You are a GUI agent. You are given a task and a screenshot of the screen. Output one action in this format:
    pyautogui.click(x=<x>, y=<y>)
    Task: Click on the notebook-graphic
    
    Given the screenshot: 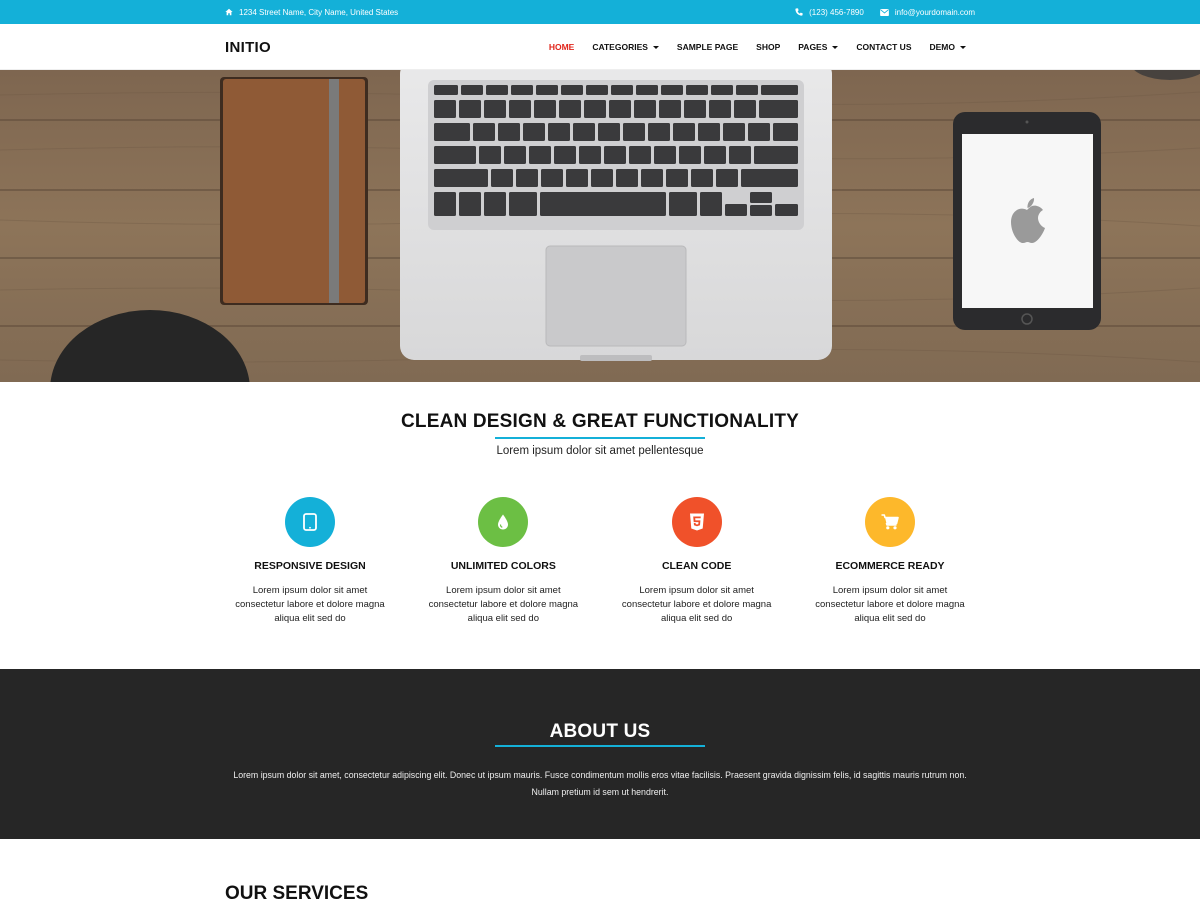 What is the action you would take?
    pyautogui.click(x=294, y=191)
    